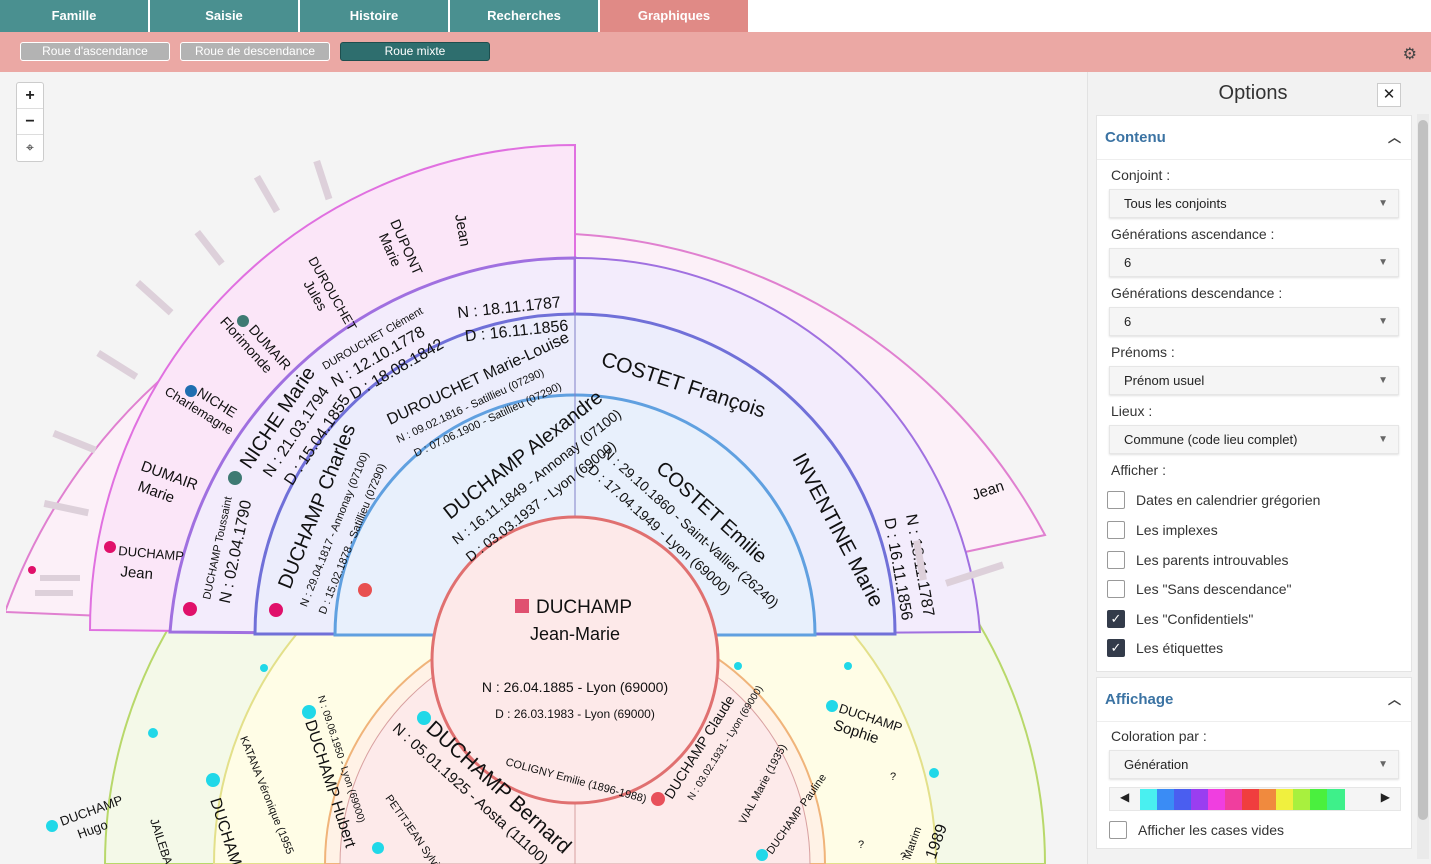 Image resolution: width=1431 pixels, height=864 pixels. I want to click on roue-mixte-button: Roue mixte, so click(415, 51).